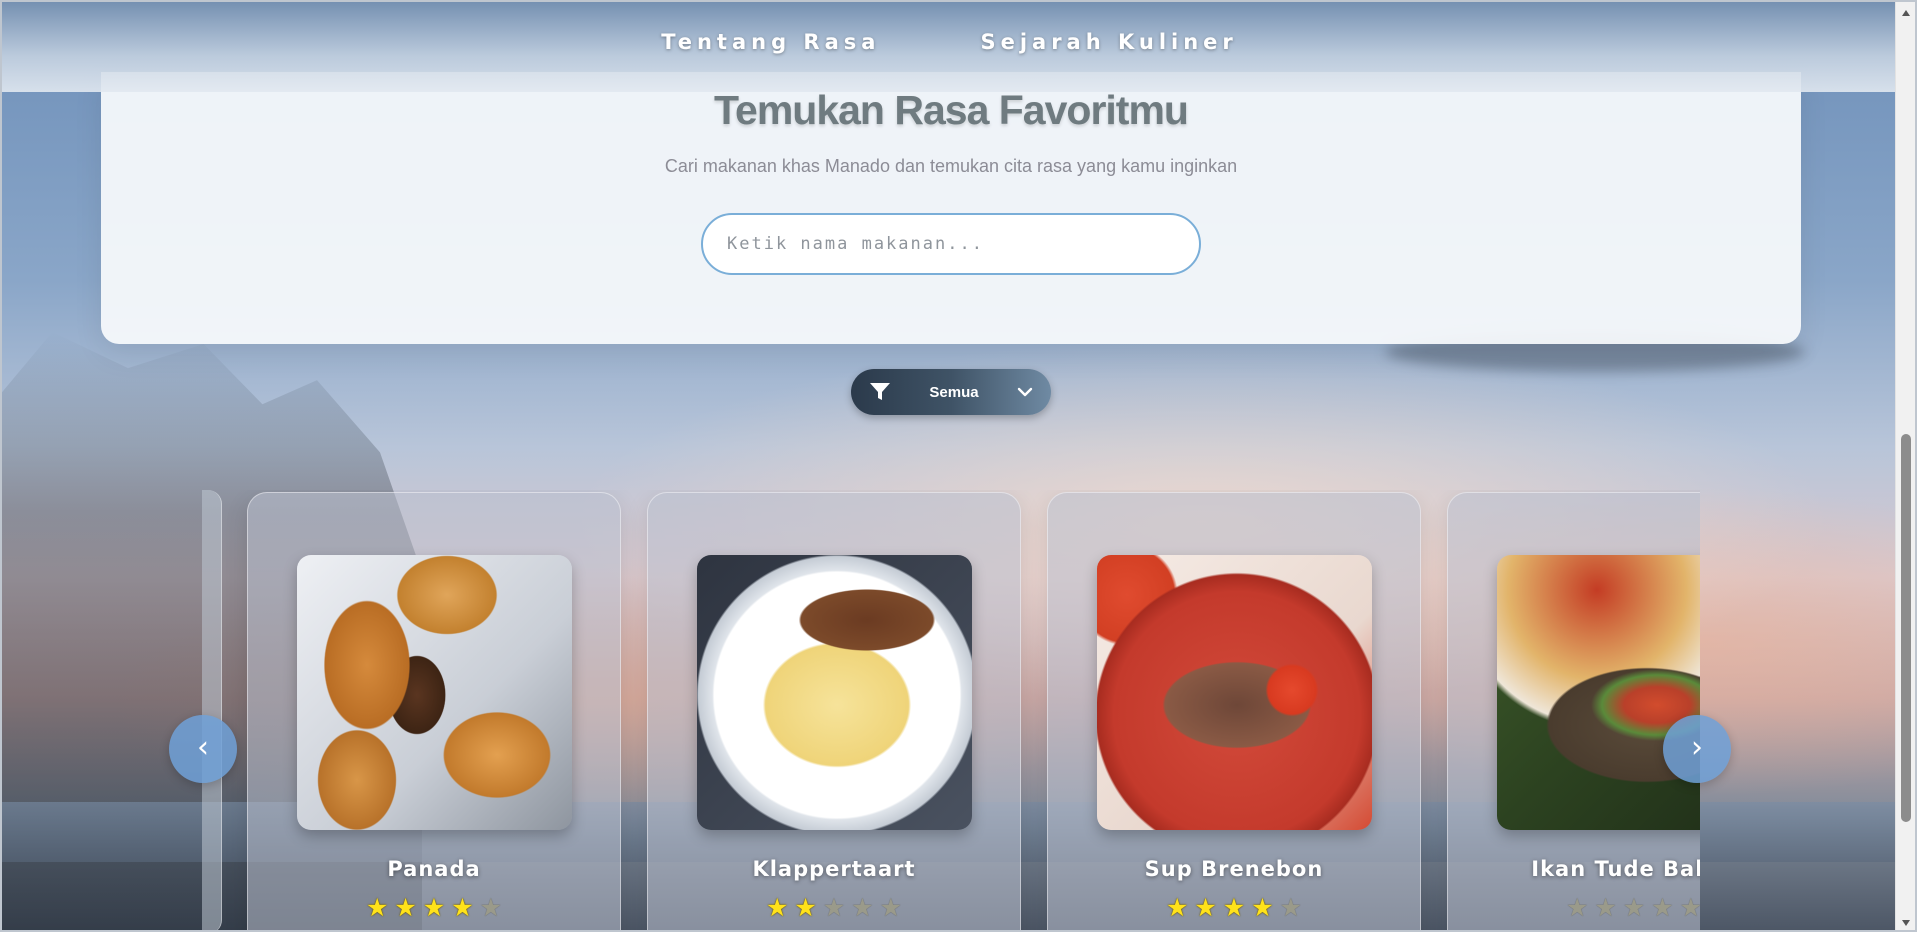 The width and height of the screenshot is (1917, 932). I want to click on food-card-name: Klappertaart, so click(834, 869).